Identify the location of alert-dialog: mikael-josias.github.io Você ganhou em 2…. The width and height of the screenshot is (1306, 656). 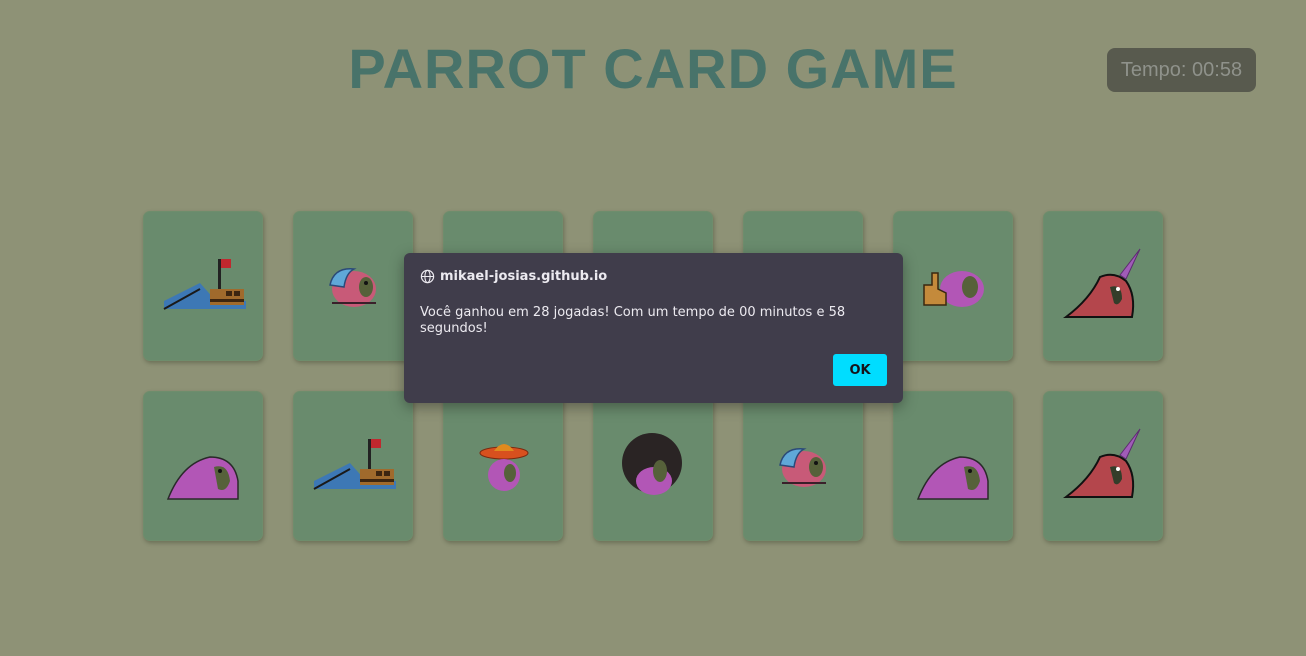
(653, 328).